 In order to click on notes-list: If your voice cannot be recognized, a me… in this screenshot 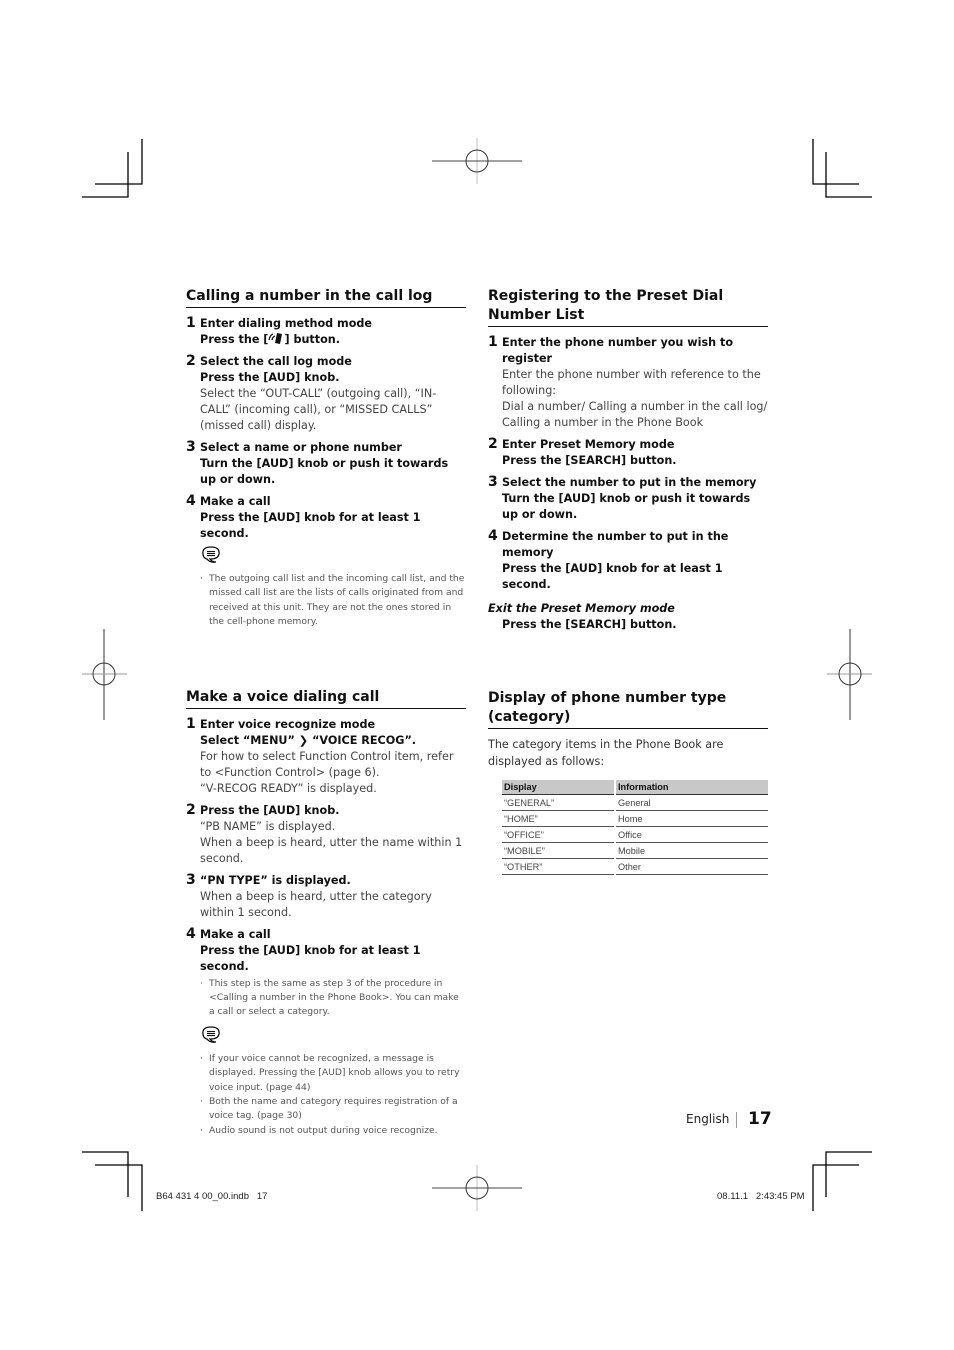, I will do `click(326, 1095)`.